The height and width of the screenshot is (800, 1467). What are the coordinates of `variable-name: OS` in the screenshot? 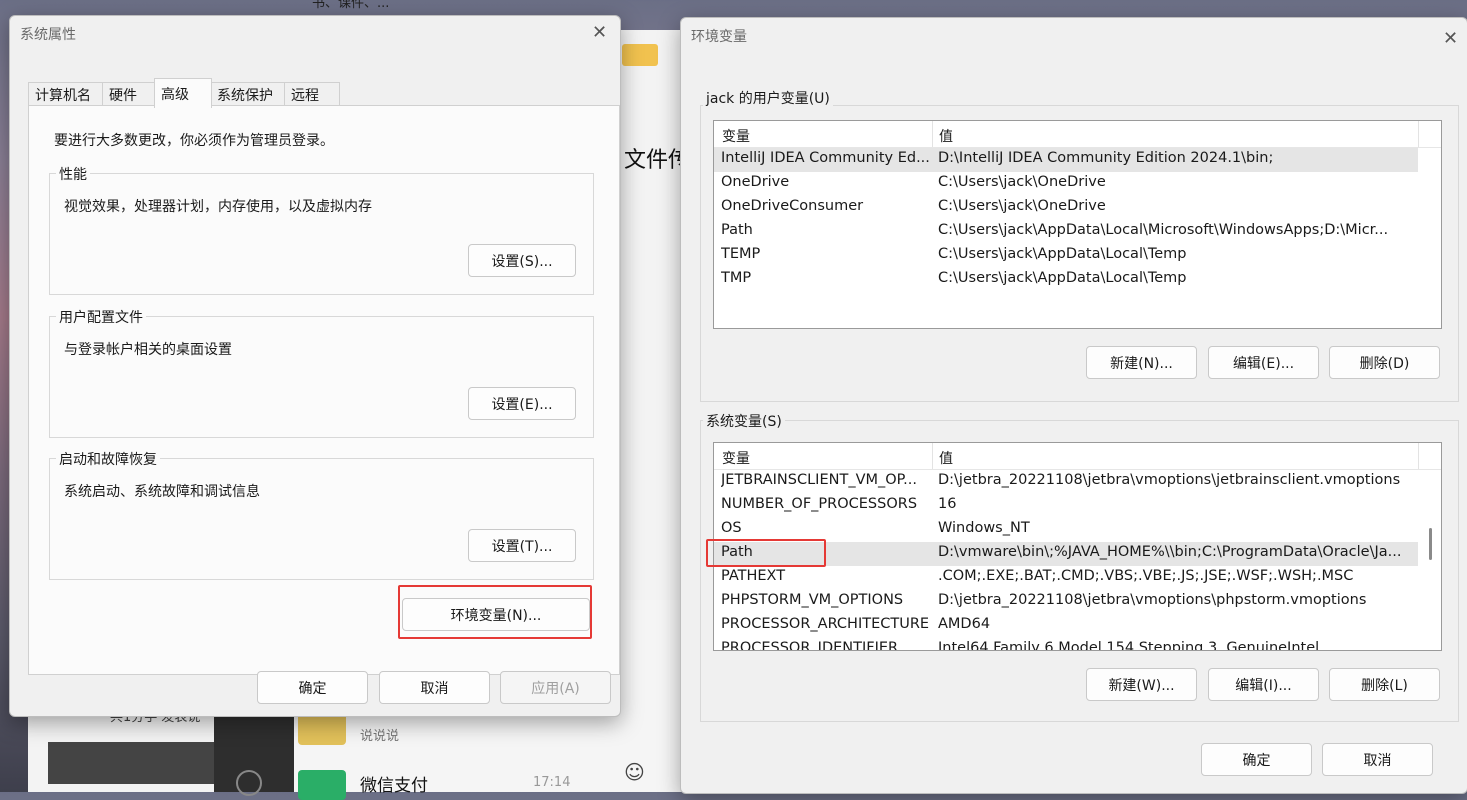 It's located at (731, 528).